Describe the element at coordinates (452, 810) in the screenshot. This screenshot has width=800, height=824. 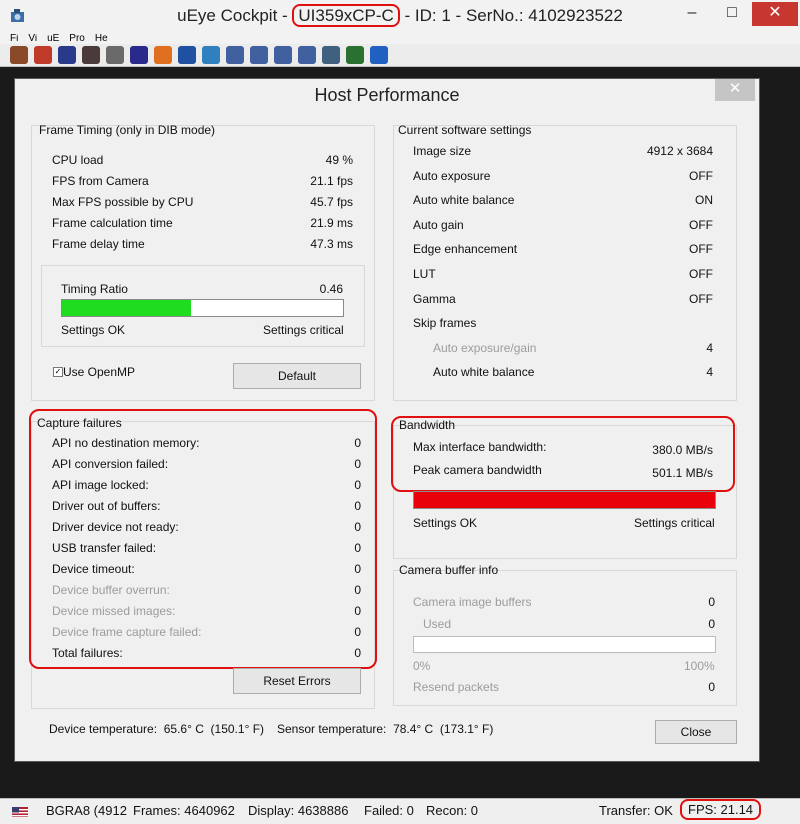
I see `status-recon: Recon: 0` at that location.